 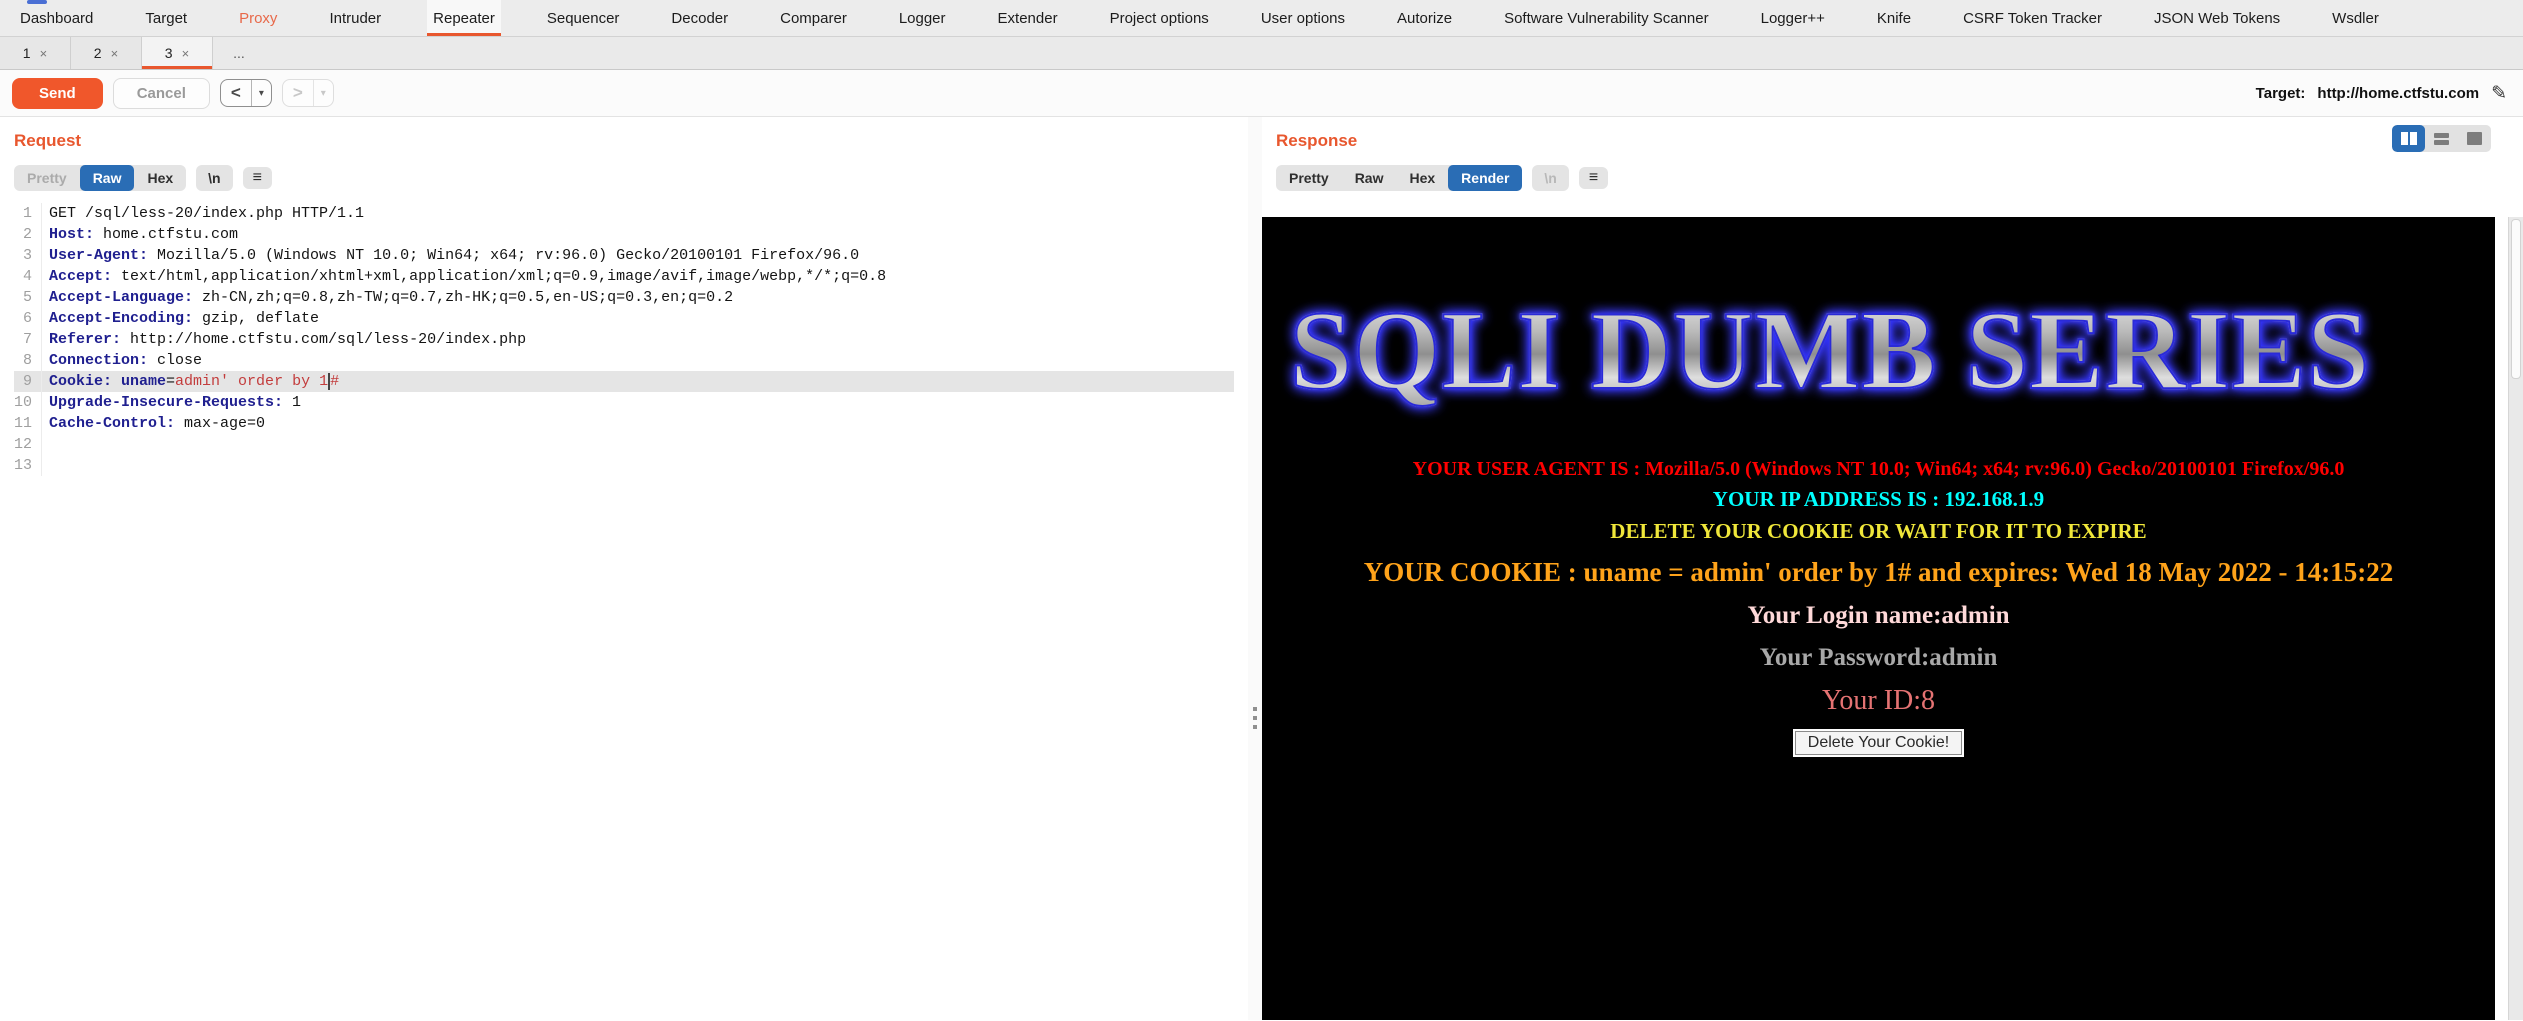 What do you see at coordinates (2032, 18) in the screenshot?
I see `menu-item-csrf-token-tracker: CSRF Token Tracker` at bounding box center [2032, 18].